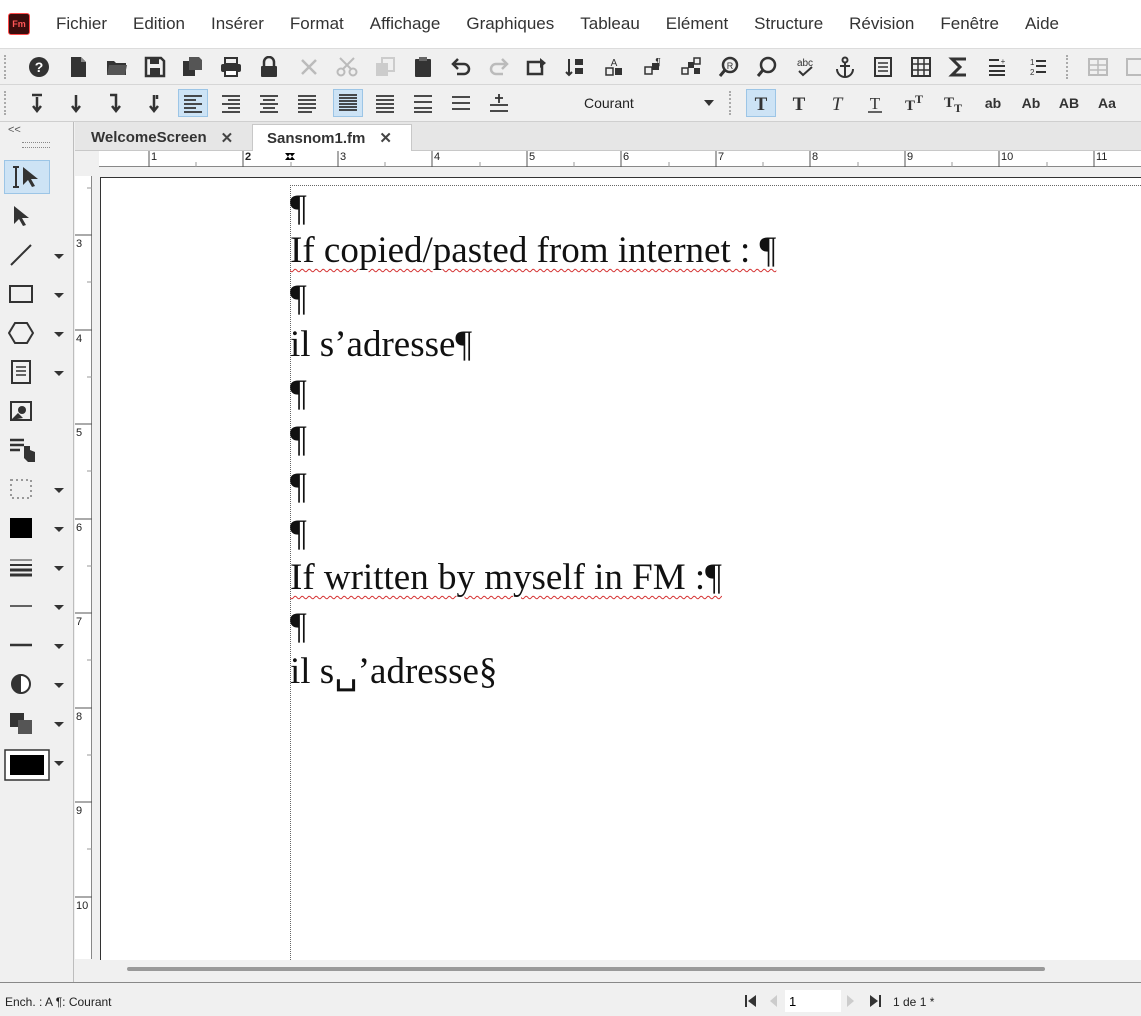 This screenshot has width=1141, height=1016. Describe the element at coordinates (423, 103) in the screenshot. I see `line-spacing-double-icon` at that location.